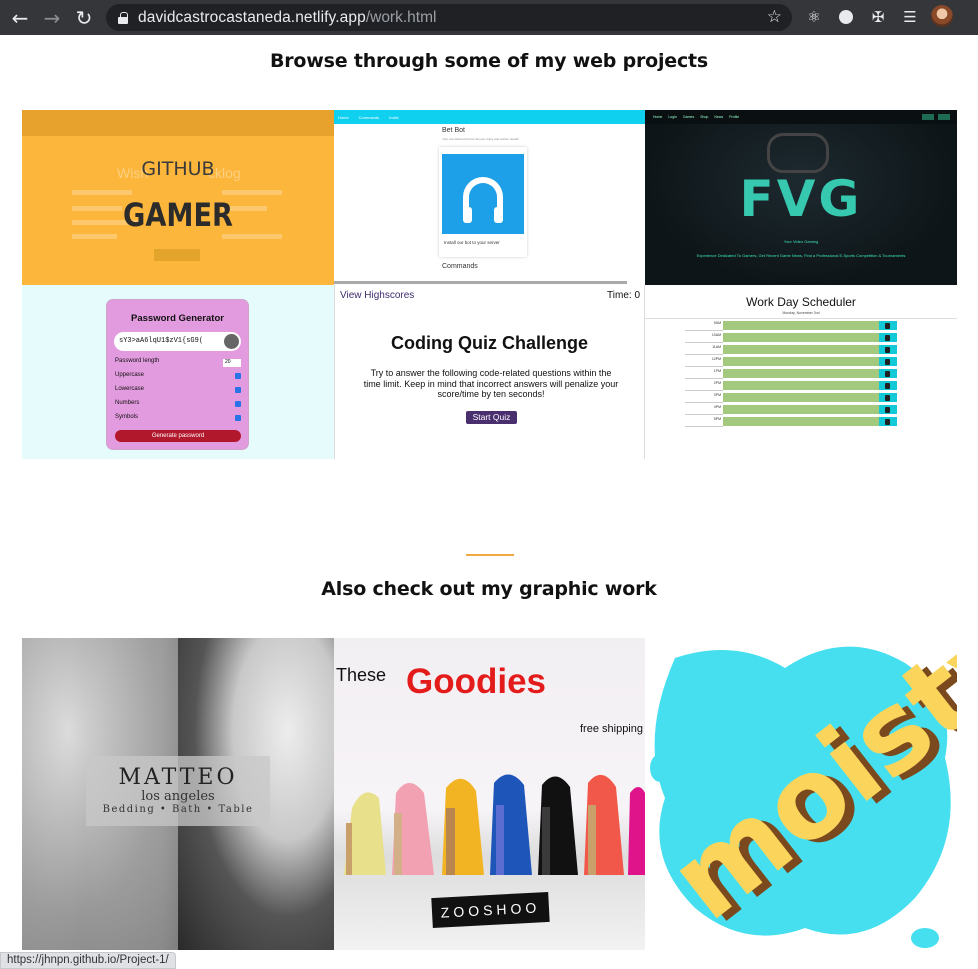 The height and width of the screenshot is (969, 978). I want to click on avatar, so click(942, 16).